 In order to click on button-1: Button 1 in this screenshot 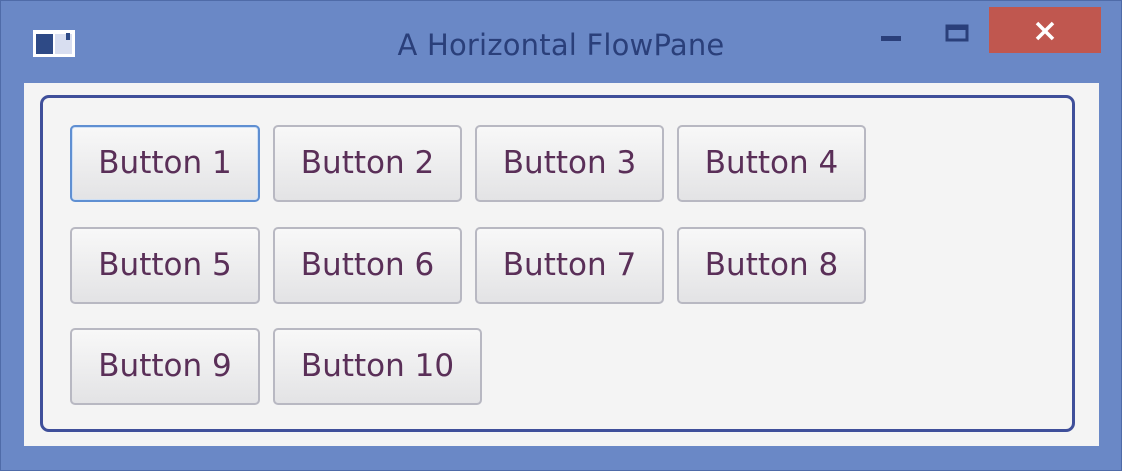, I will do `click(165, 163)`.